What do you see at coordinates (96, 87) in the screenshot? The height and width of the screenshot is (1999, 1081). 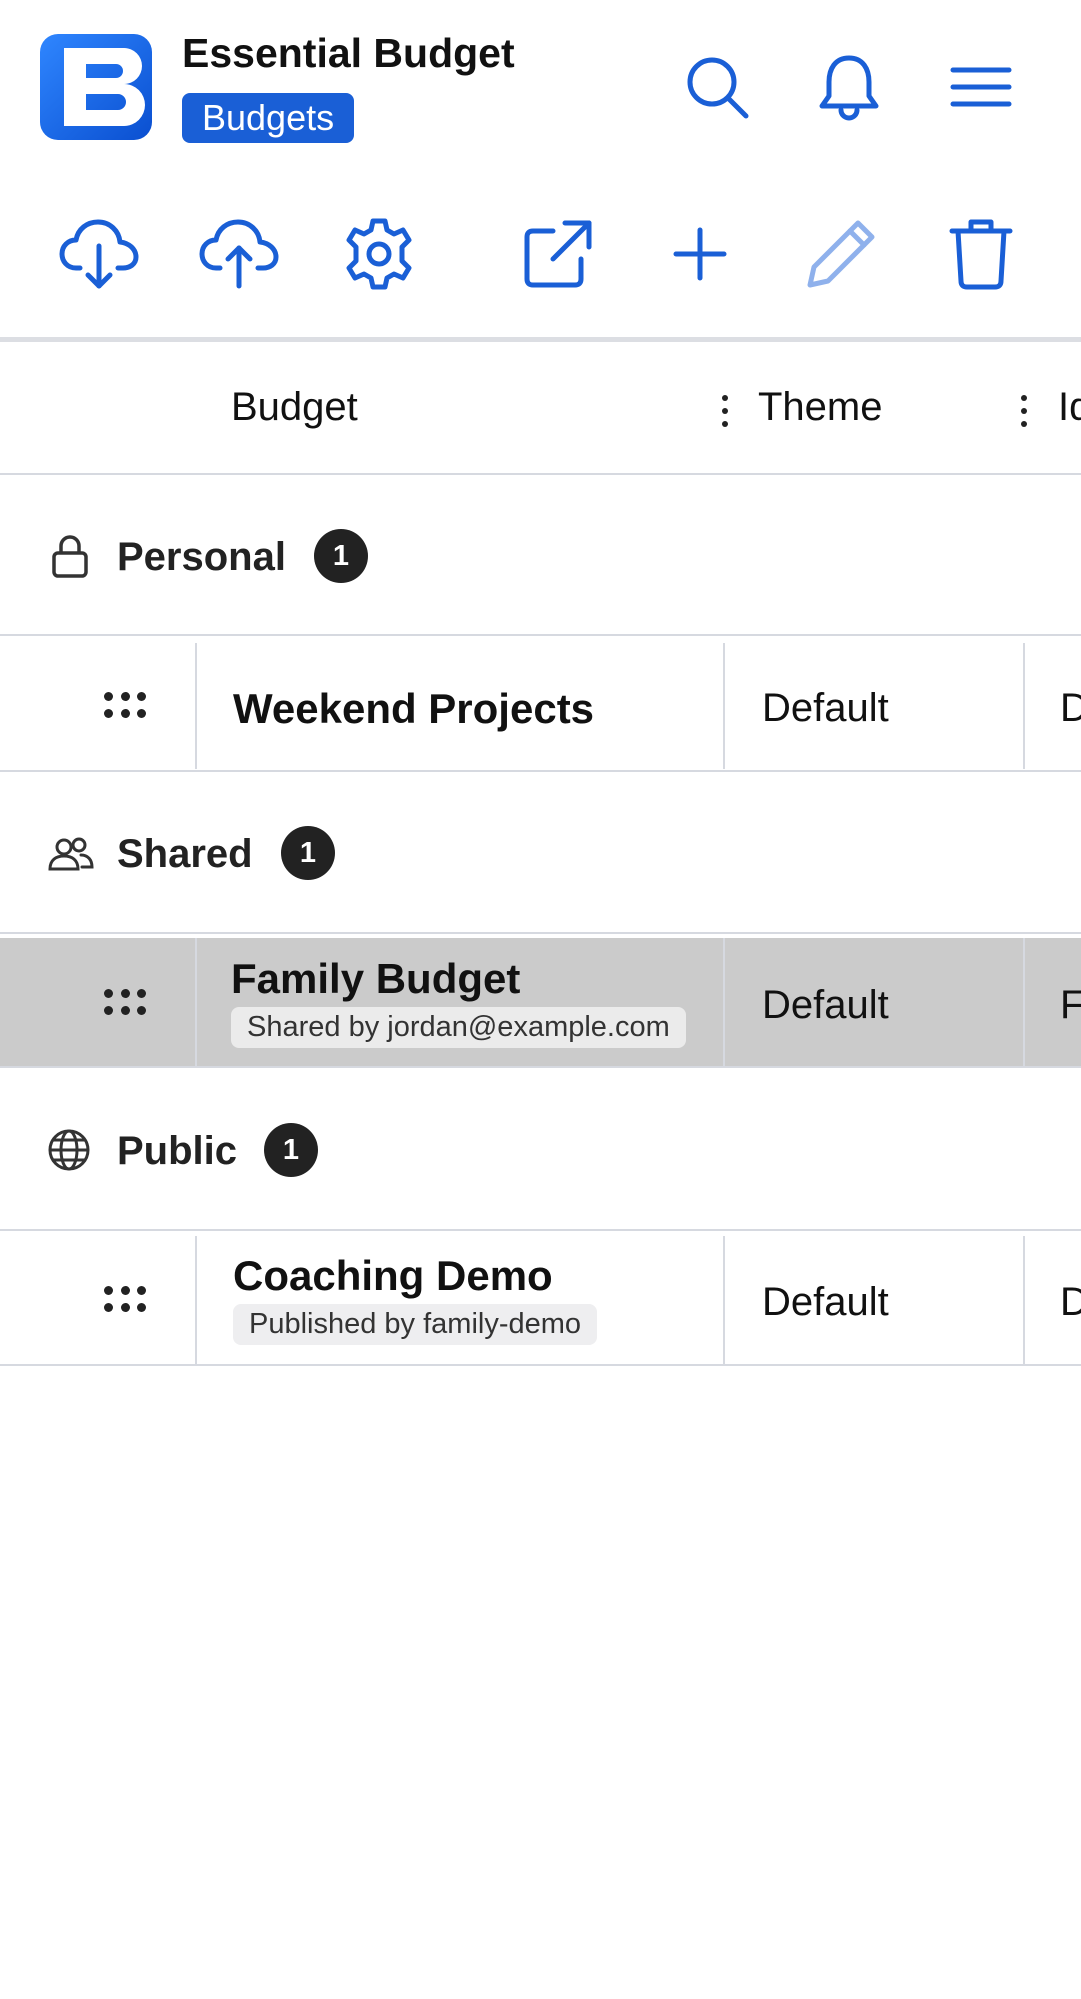 I see `app-logo` at bounding box center [96, 87].